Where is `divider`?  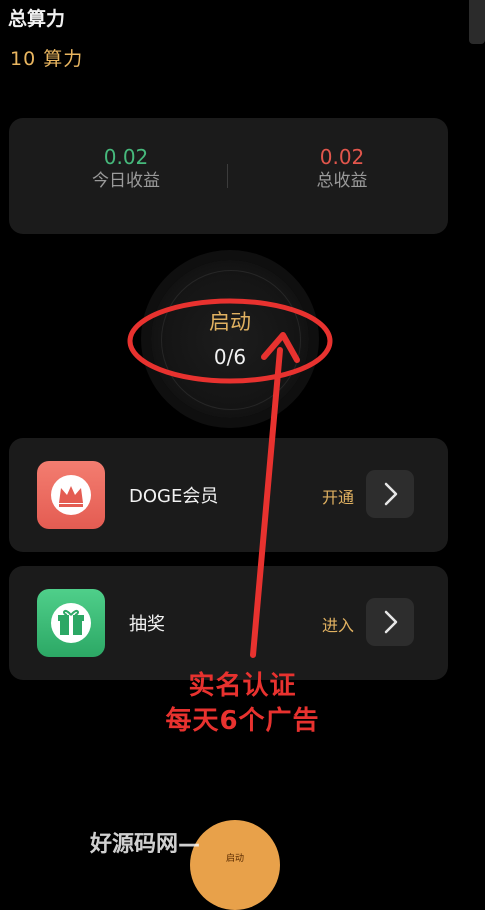 divider is located at coordinates (227, 176).